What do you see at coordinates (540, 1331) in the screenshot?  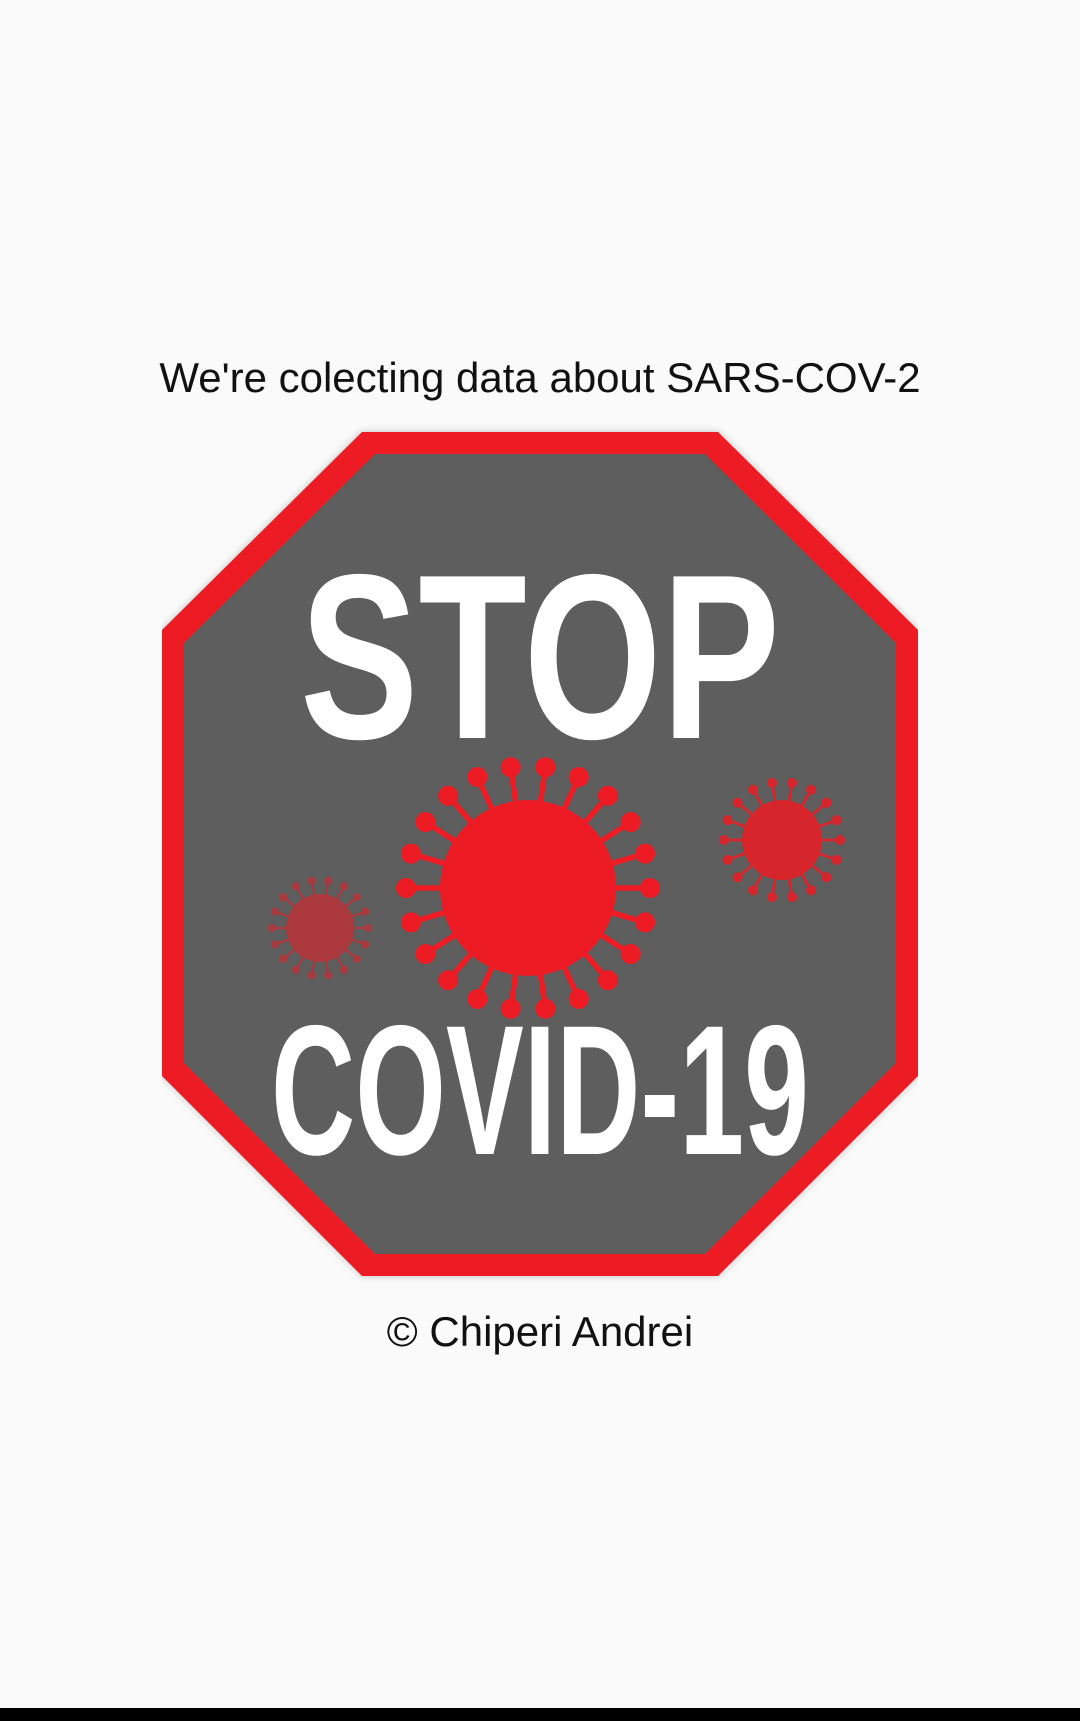 I see `copyright-text: © Chiperi Andrei` at bounding box center [540, 1331].